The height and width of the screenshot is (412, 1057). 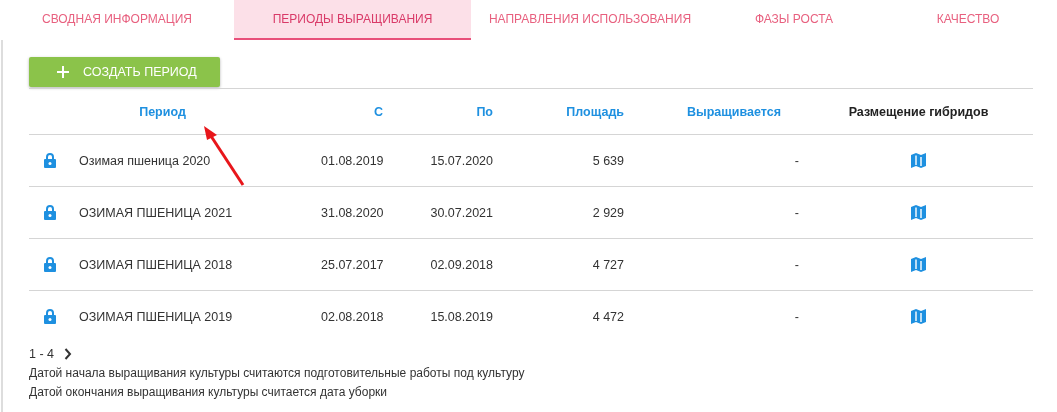 I want to click on chevron-right-icon, so click(x=68, y=354).